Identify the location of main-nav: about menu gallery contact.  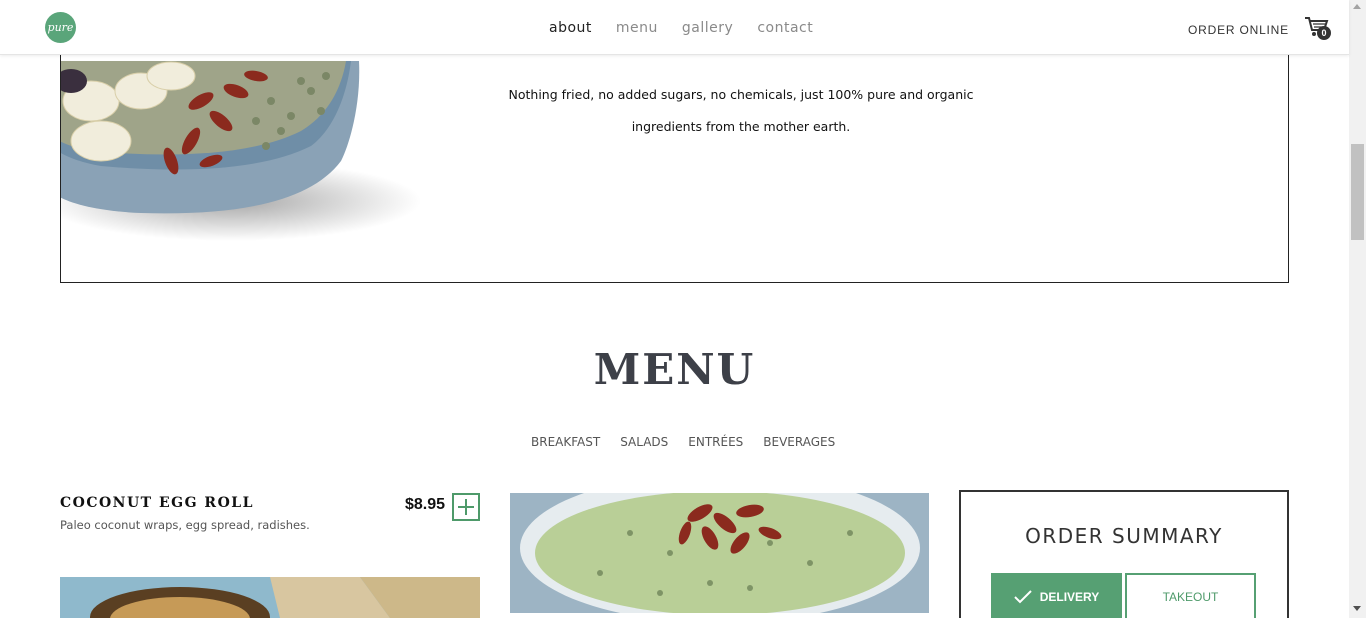
(681, 28).